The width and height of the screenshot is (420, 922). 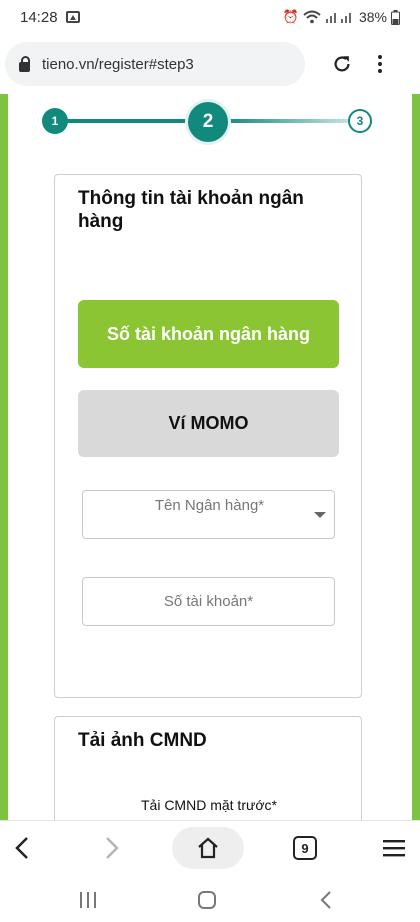 I want to click on browser-bottom-nav: 9, so click(x=210, y=847).